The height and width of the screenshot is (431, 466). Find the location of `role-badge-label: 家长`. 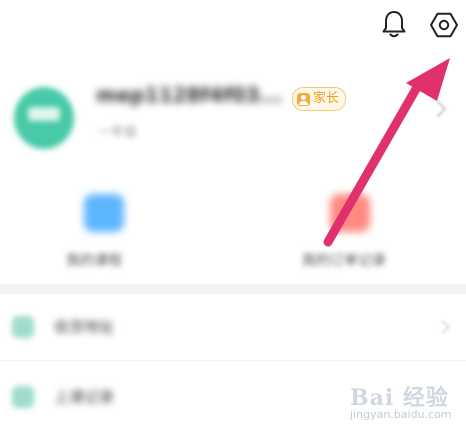

role-badge-label: 家长 is located at coordinates (326, 98).